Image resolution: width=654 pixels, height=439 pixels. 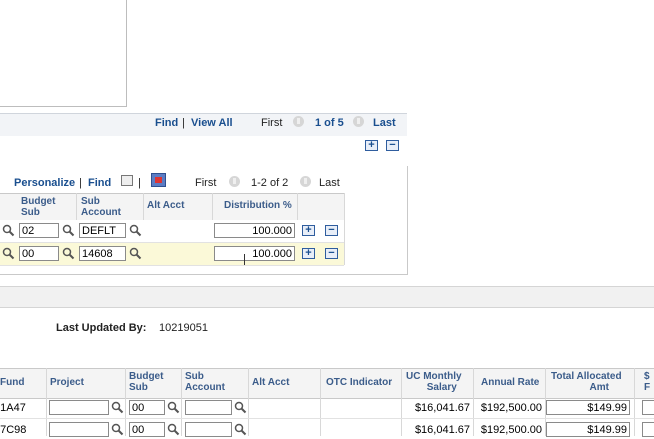 What do you see at coordinates (599, 387) in the screenshot?
I see `bottom-header-total-allocated-line2: Amt` at bounding box center [599, 387].